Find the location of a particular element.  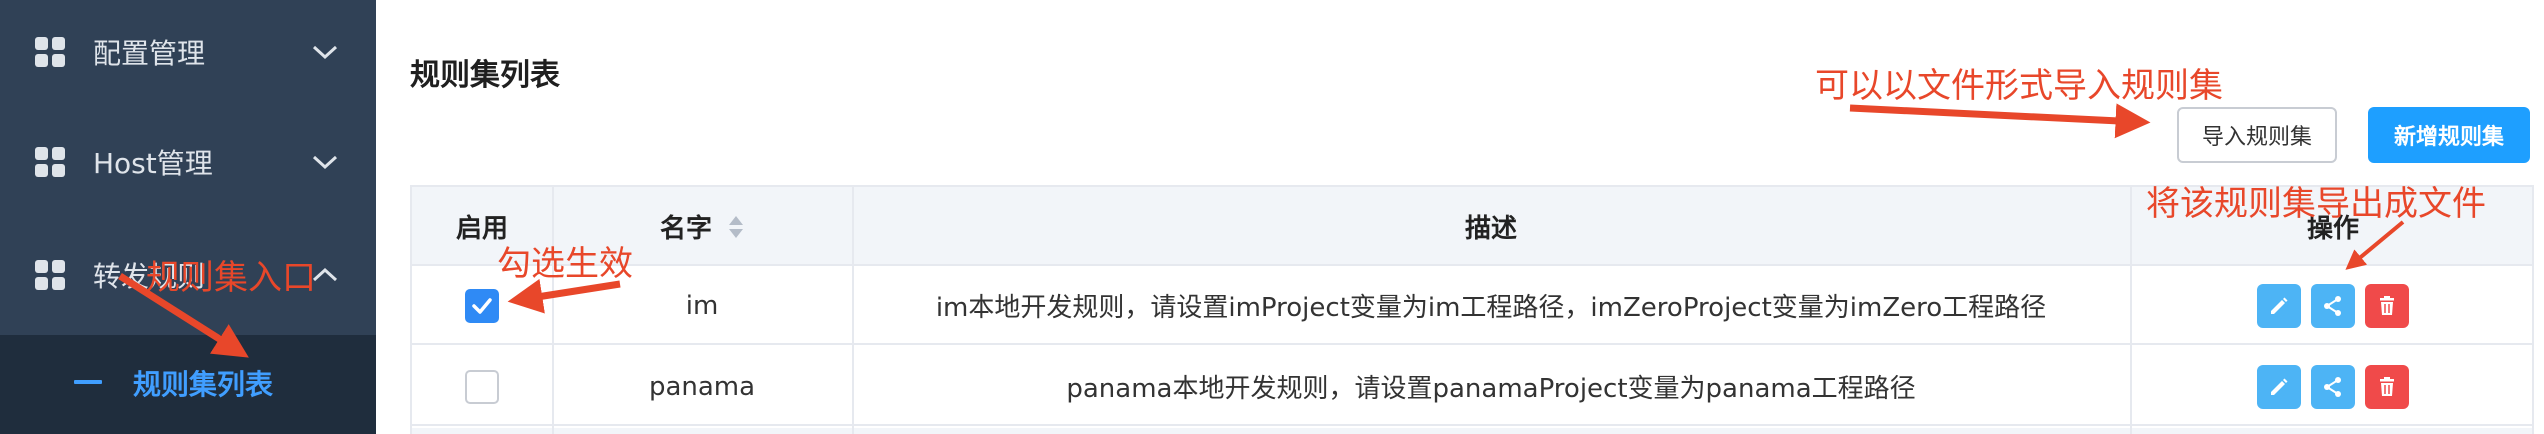

sort-icon is located at coordinates (736, 227).